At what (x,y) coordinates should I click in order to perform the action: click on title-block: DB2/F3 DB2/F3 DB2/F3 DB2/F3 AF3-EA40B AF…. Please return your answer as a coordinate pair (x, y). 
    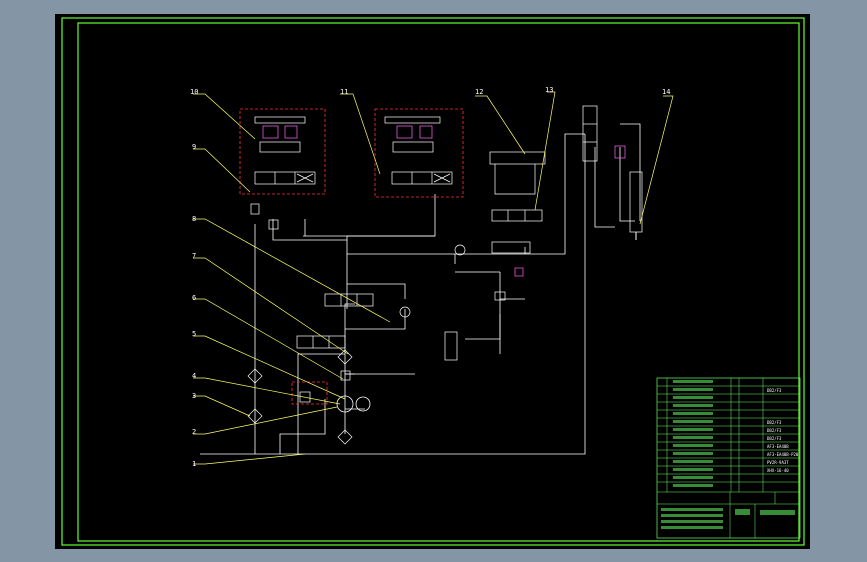
    Looking at the image, I should click on (728, 458).